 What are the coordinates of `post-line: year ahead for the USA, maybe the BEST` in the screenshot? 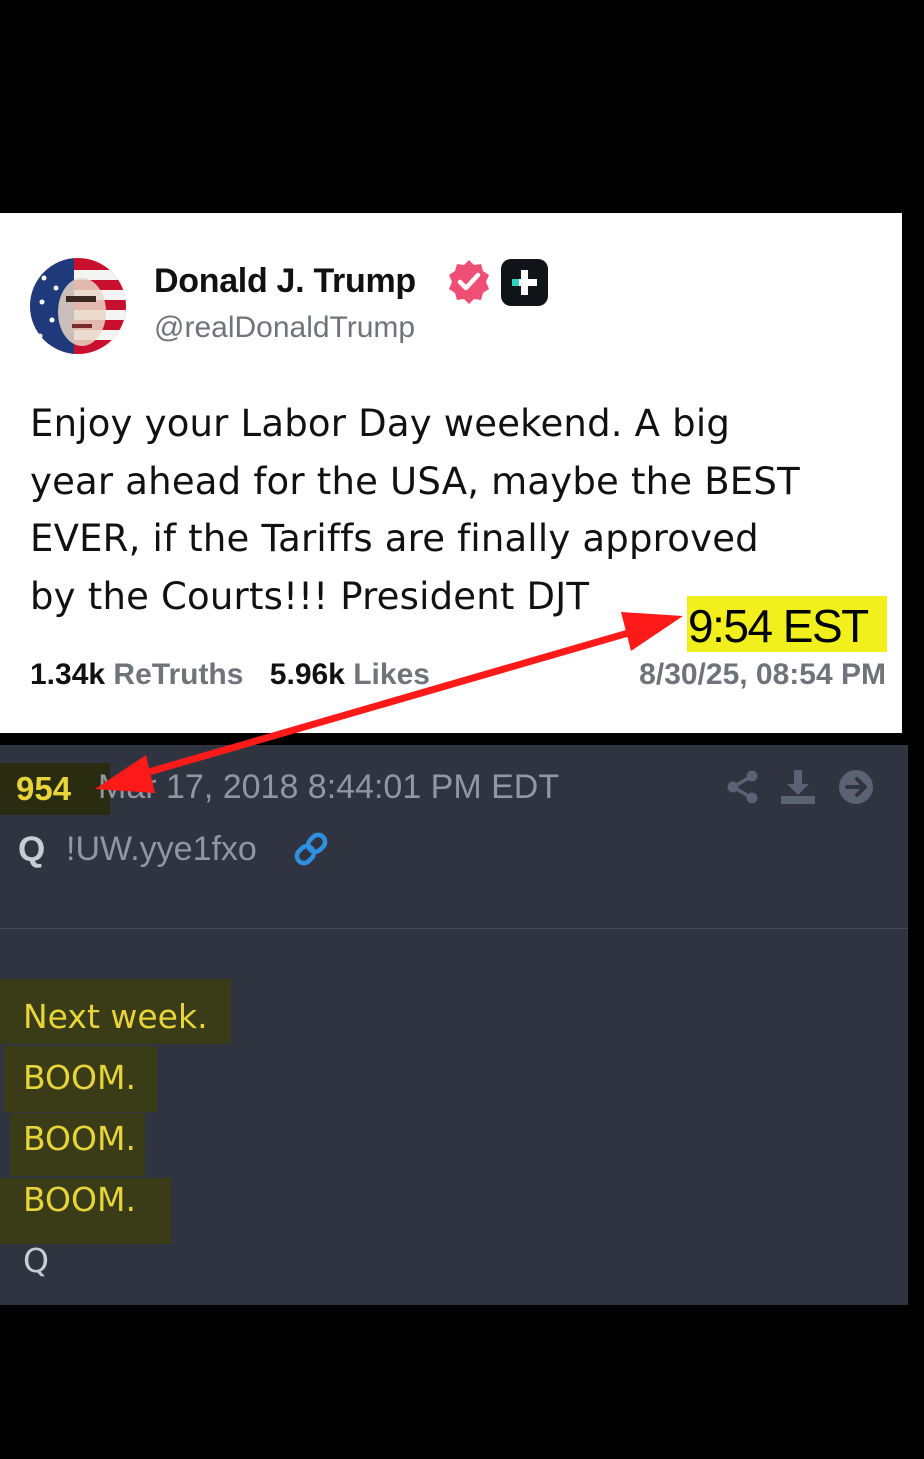 It's located at (415, 481).